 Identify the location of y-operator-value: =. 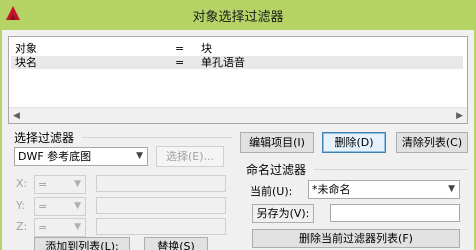
(43, 206).